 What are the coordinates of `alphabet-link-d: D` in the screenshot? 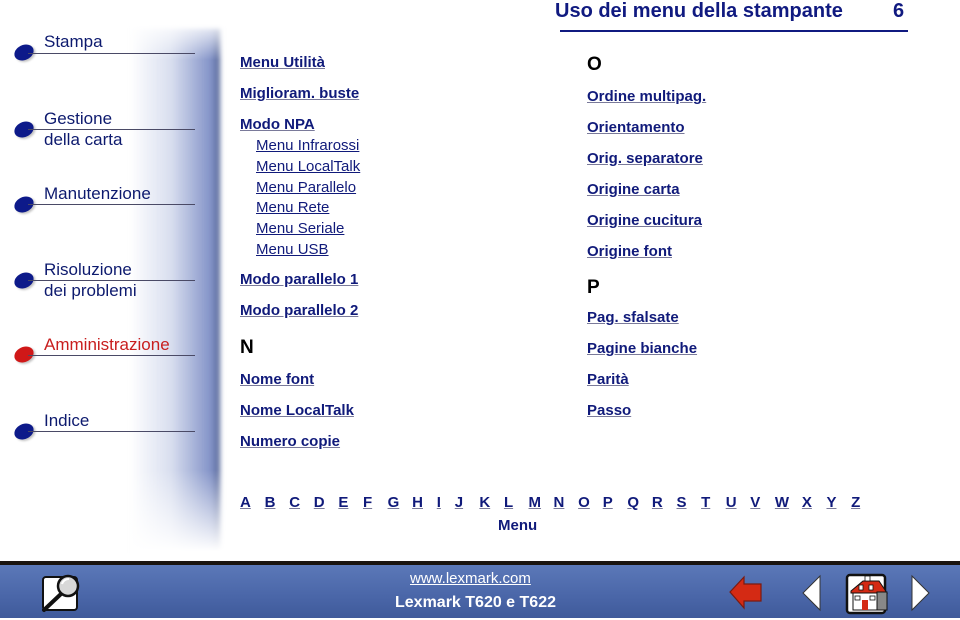 It's located at (326, 502).